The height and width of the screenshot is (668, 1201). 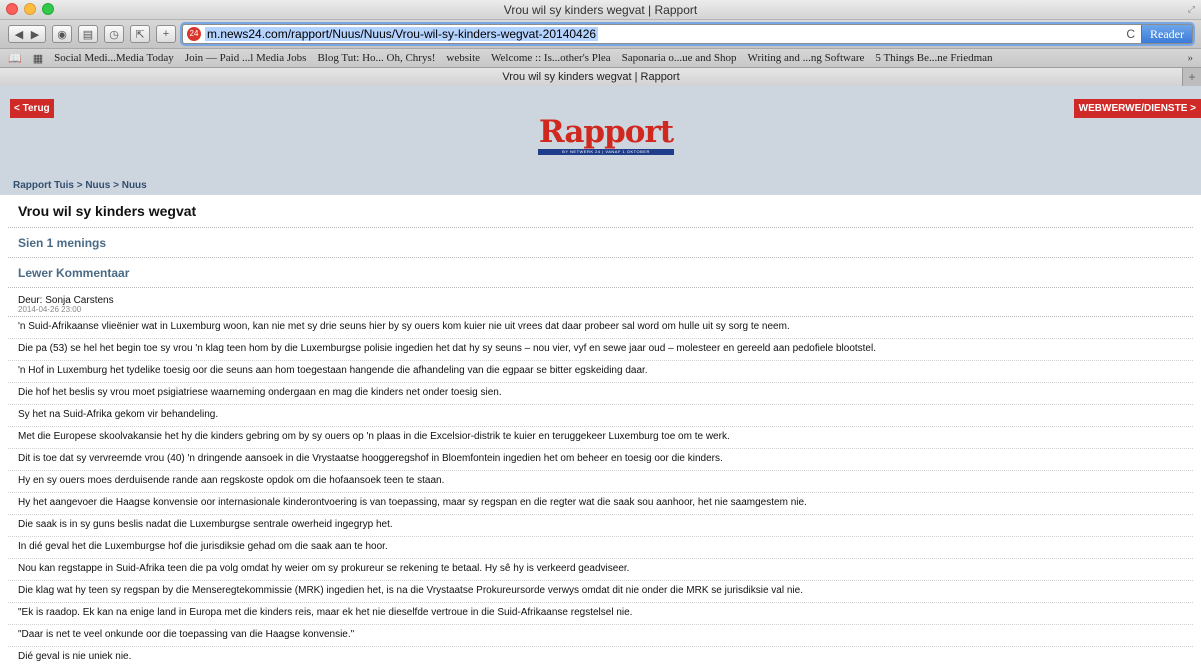 What do you see at coordinates (35, 34) in the screenshot?
I see `forward-arrow-icon: ▶` at bounding box center [35, 34].